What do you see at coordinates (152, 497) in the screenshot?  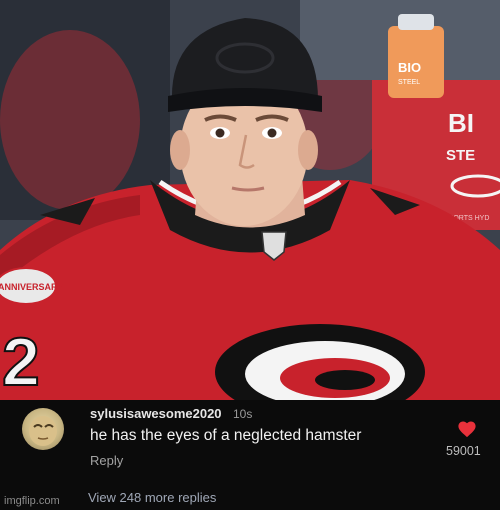 I see `view-more-replies-link: View 248 more replies` at bounding box center [152, 497].